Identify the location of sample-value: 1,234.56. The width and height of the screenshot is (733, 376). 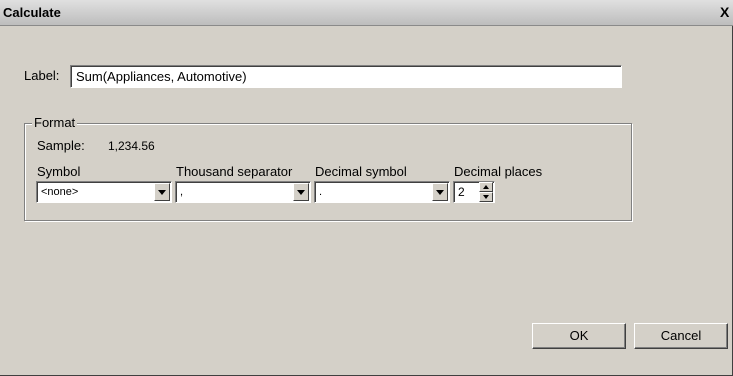
(131, 146).